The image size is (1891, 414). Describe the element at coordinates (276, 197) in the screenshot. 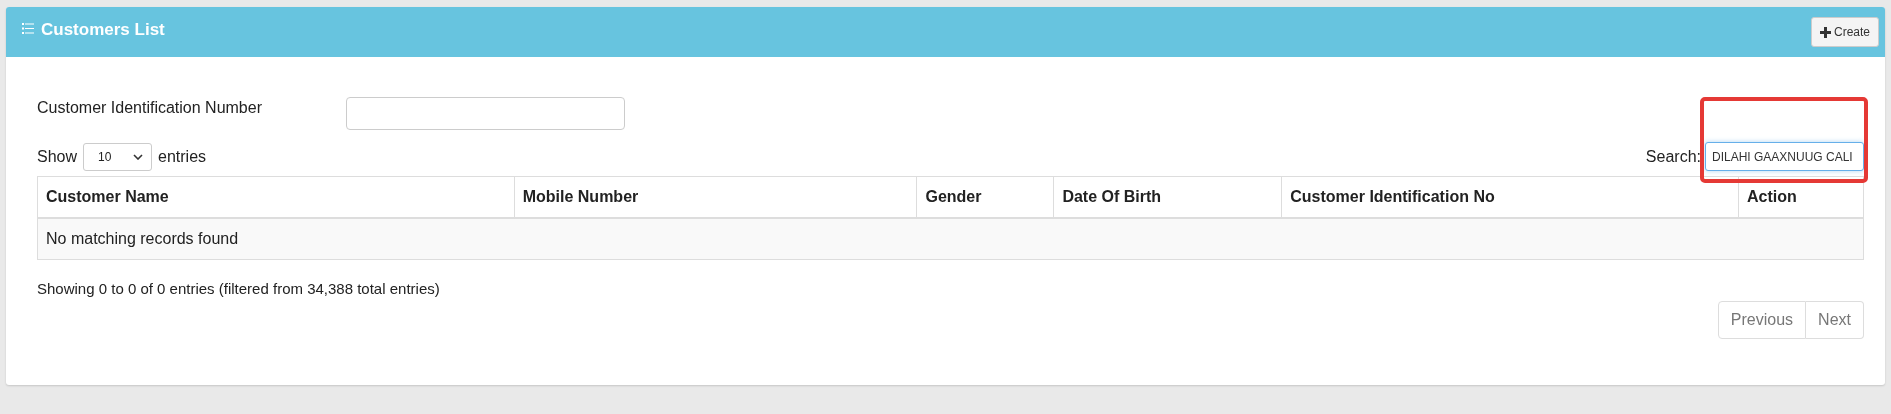

I see `column-header: Customer Name` at that location.